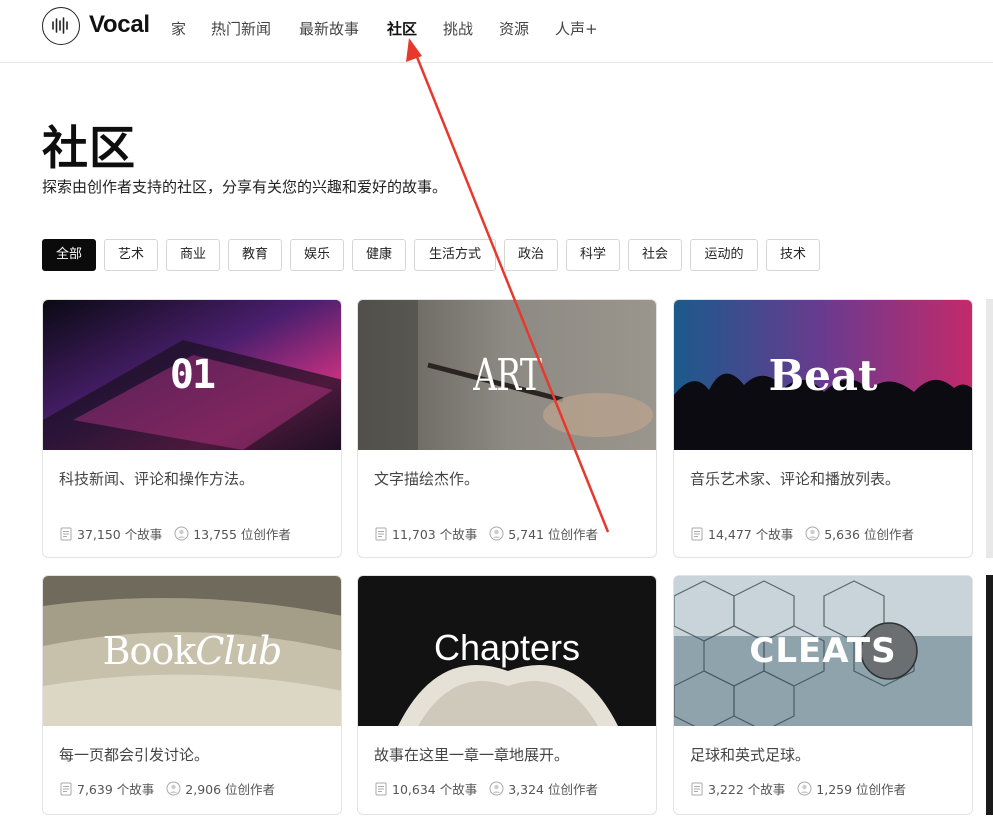 Image resolution: width=993 pixels, height=825 pixels. Describe the element at coordinates (750, 755) in the screenshot. I see `card-description: 足球和英式足球。` at that location.